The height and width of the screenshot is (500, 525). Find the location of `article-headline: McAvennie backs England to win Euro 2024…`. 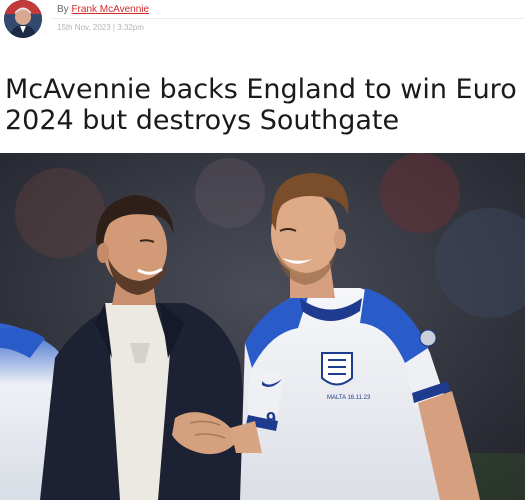

article-headline: McAvennie backs England to win Euro 2024… is located at coordinates (261, 105).